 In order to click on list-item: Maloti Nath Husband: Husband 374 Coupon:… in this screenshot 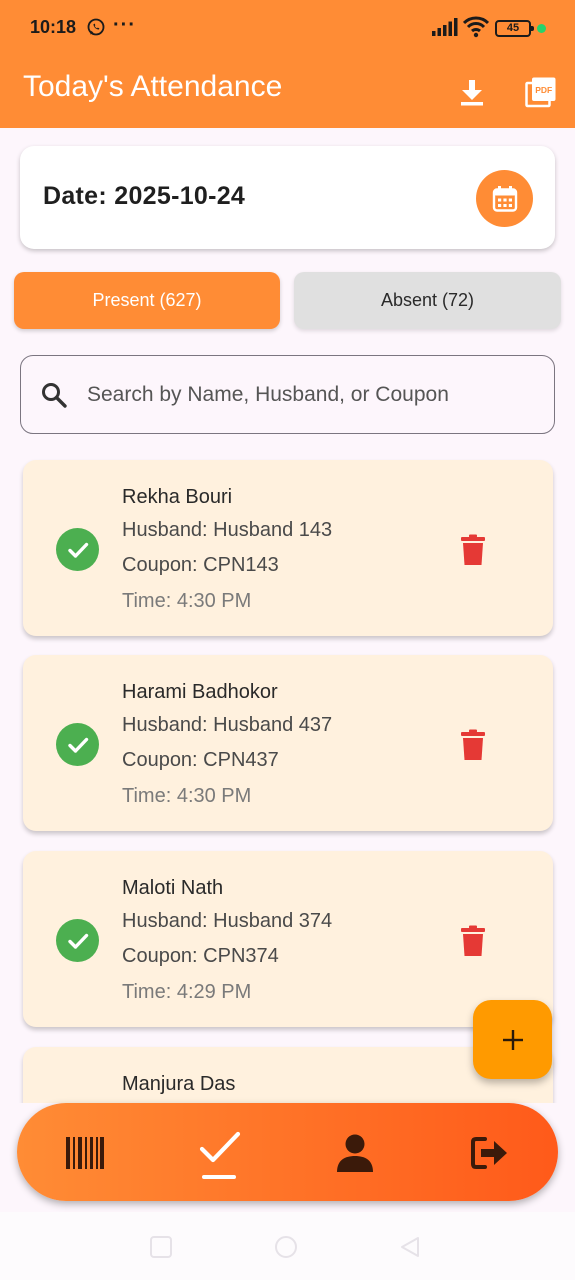, I will do `click(288, 939)`.